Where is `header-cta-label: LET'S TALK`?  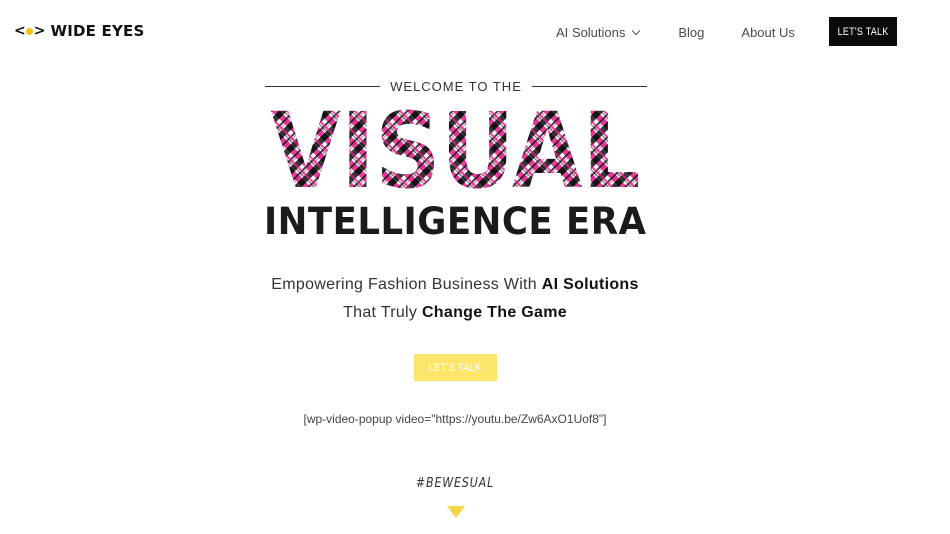
header-cta-label: LET'S TALK is located at coordinates (863, 31).